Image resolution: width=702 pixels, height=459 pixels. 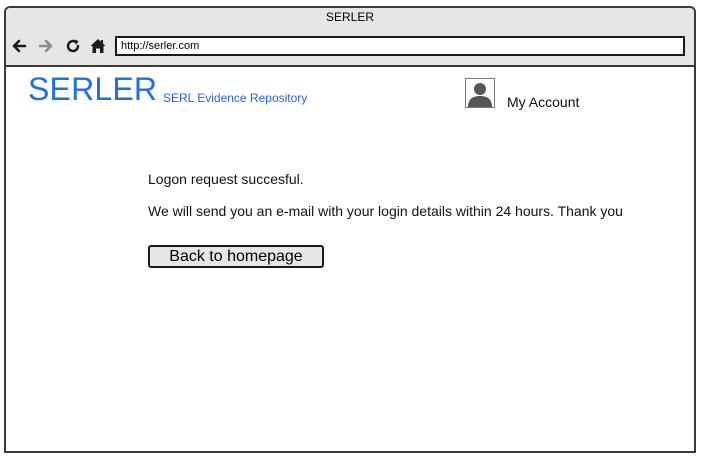 What do you see at coordinates (480, 93) in the screenshot?
I see `user-avatar-icon` at bounding box center [480, 93].